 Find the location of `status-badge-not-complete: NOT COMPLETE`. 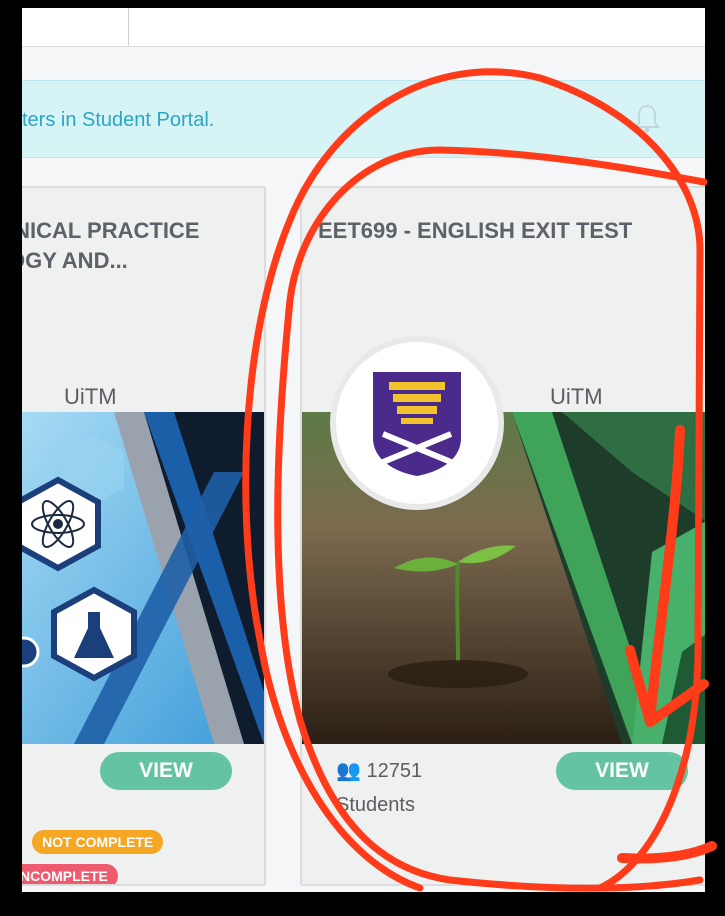

status-badge-not-complete: NOT COMPLETE is located at coordinates (98, 842).